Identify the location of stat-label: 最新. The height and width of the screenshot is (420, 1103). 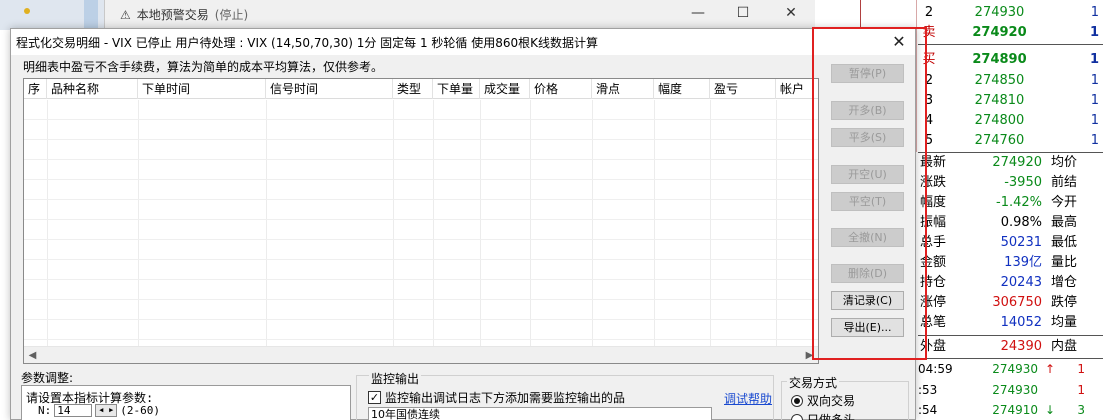
(933, 162).